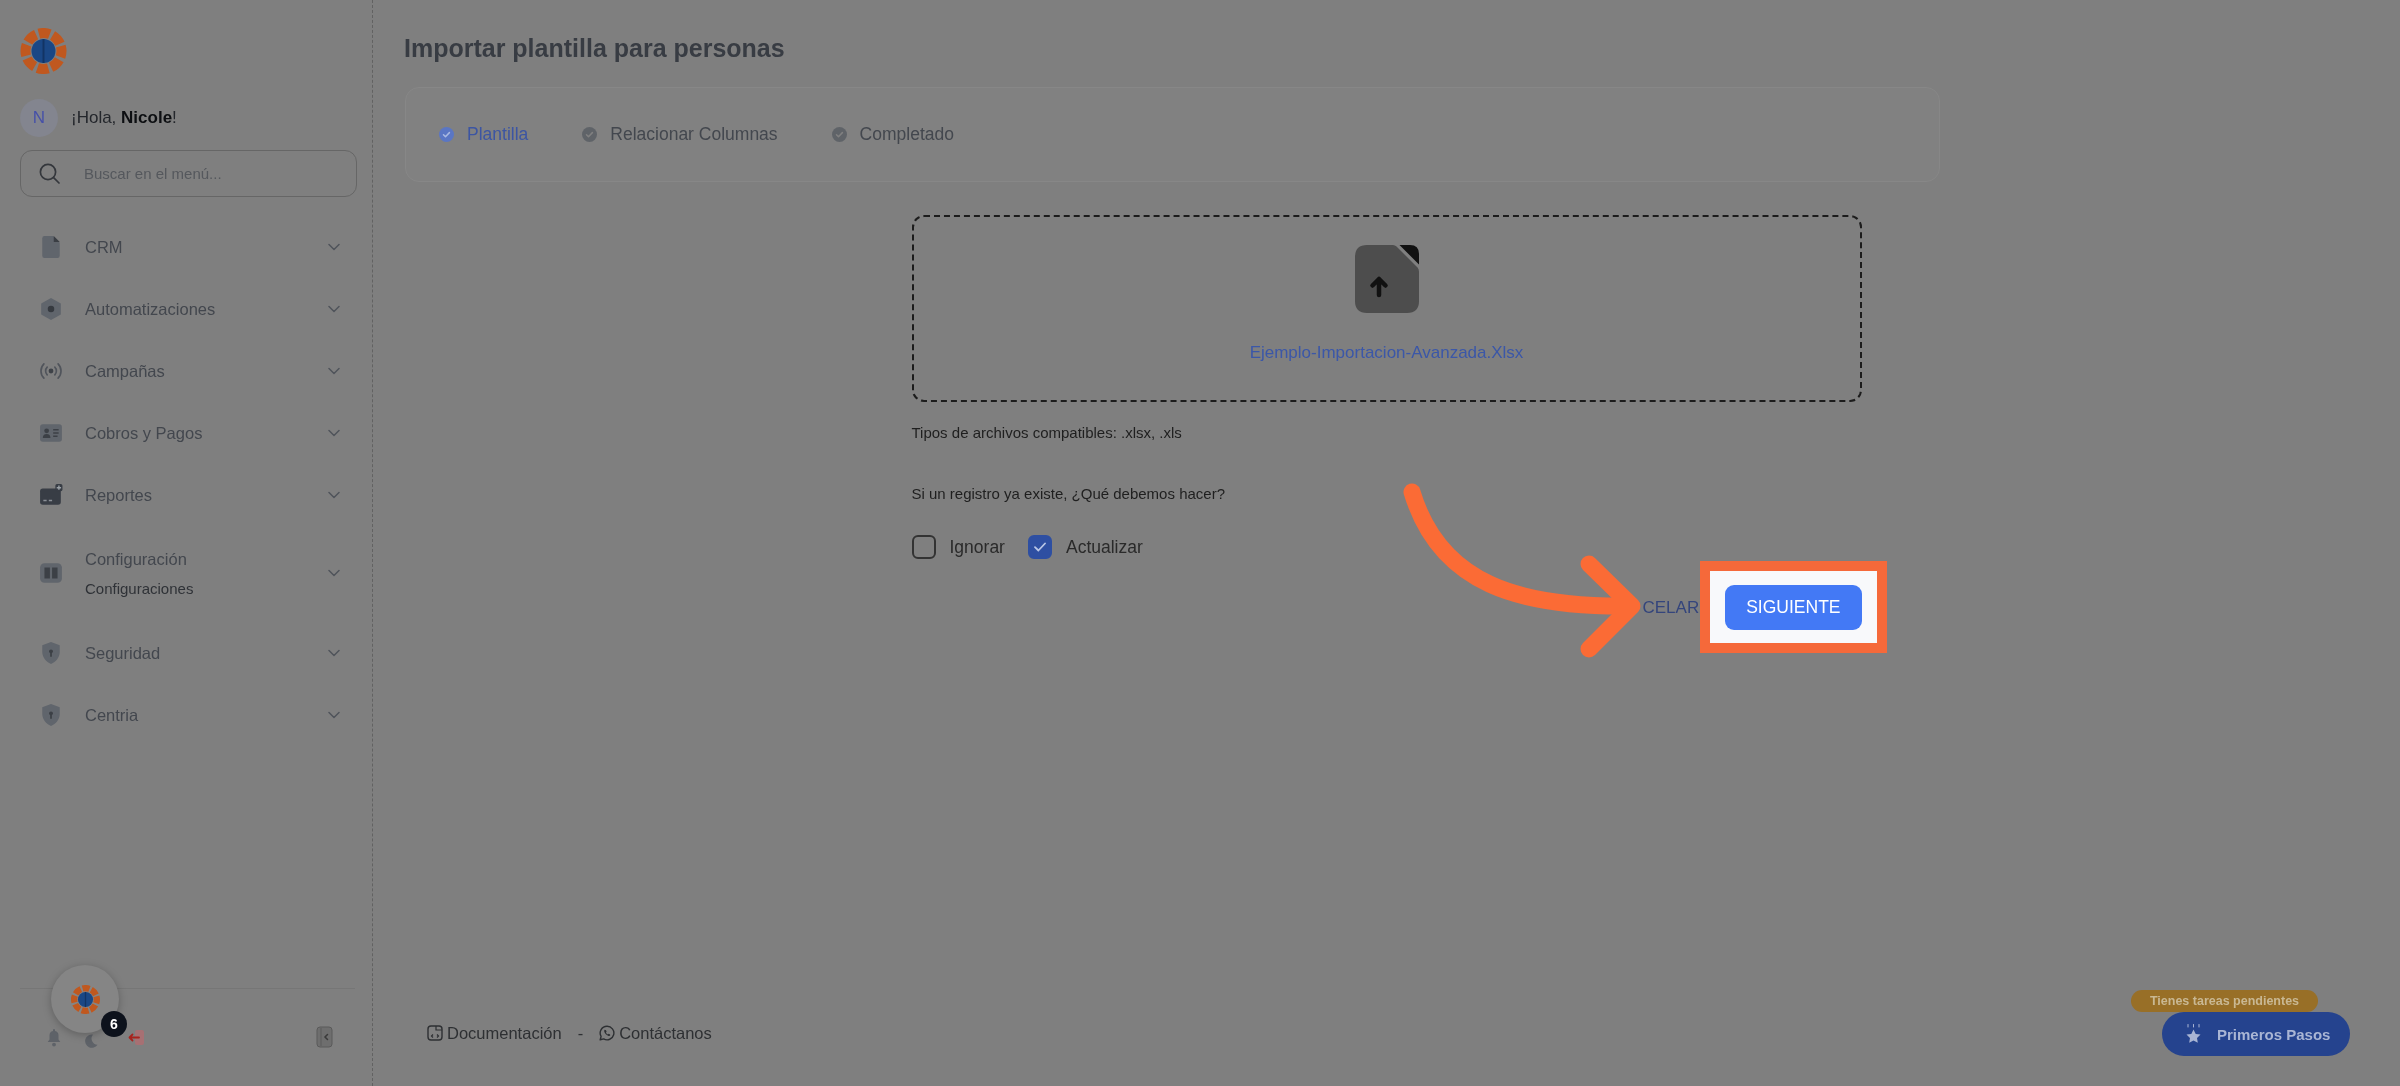  Describe the element at coordinates (51, 495) in the screenshot. I see `card-icon` at that location.